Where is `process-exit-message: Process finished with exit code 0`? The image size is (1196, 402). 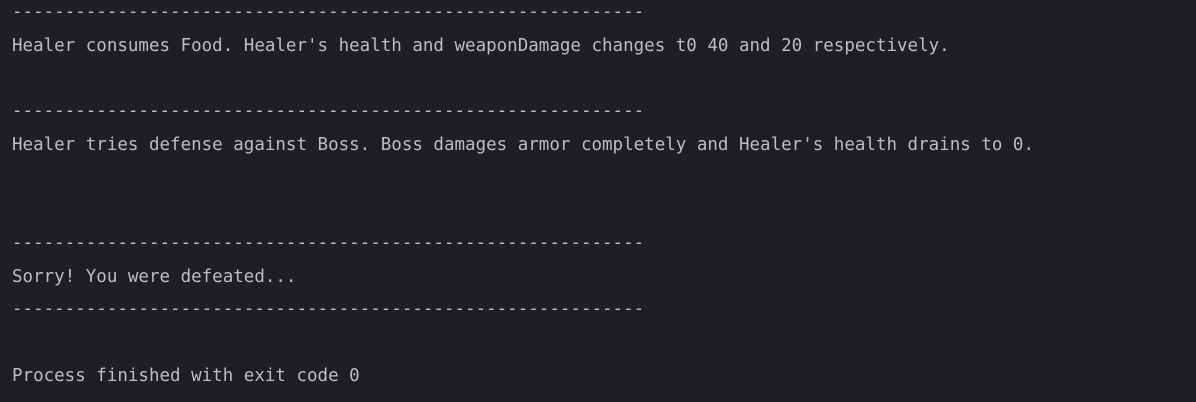
process-exit-message: Process finished with exit code 0 is located at coordinates (186, 376).